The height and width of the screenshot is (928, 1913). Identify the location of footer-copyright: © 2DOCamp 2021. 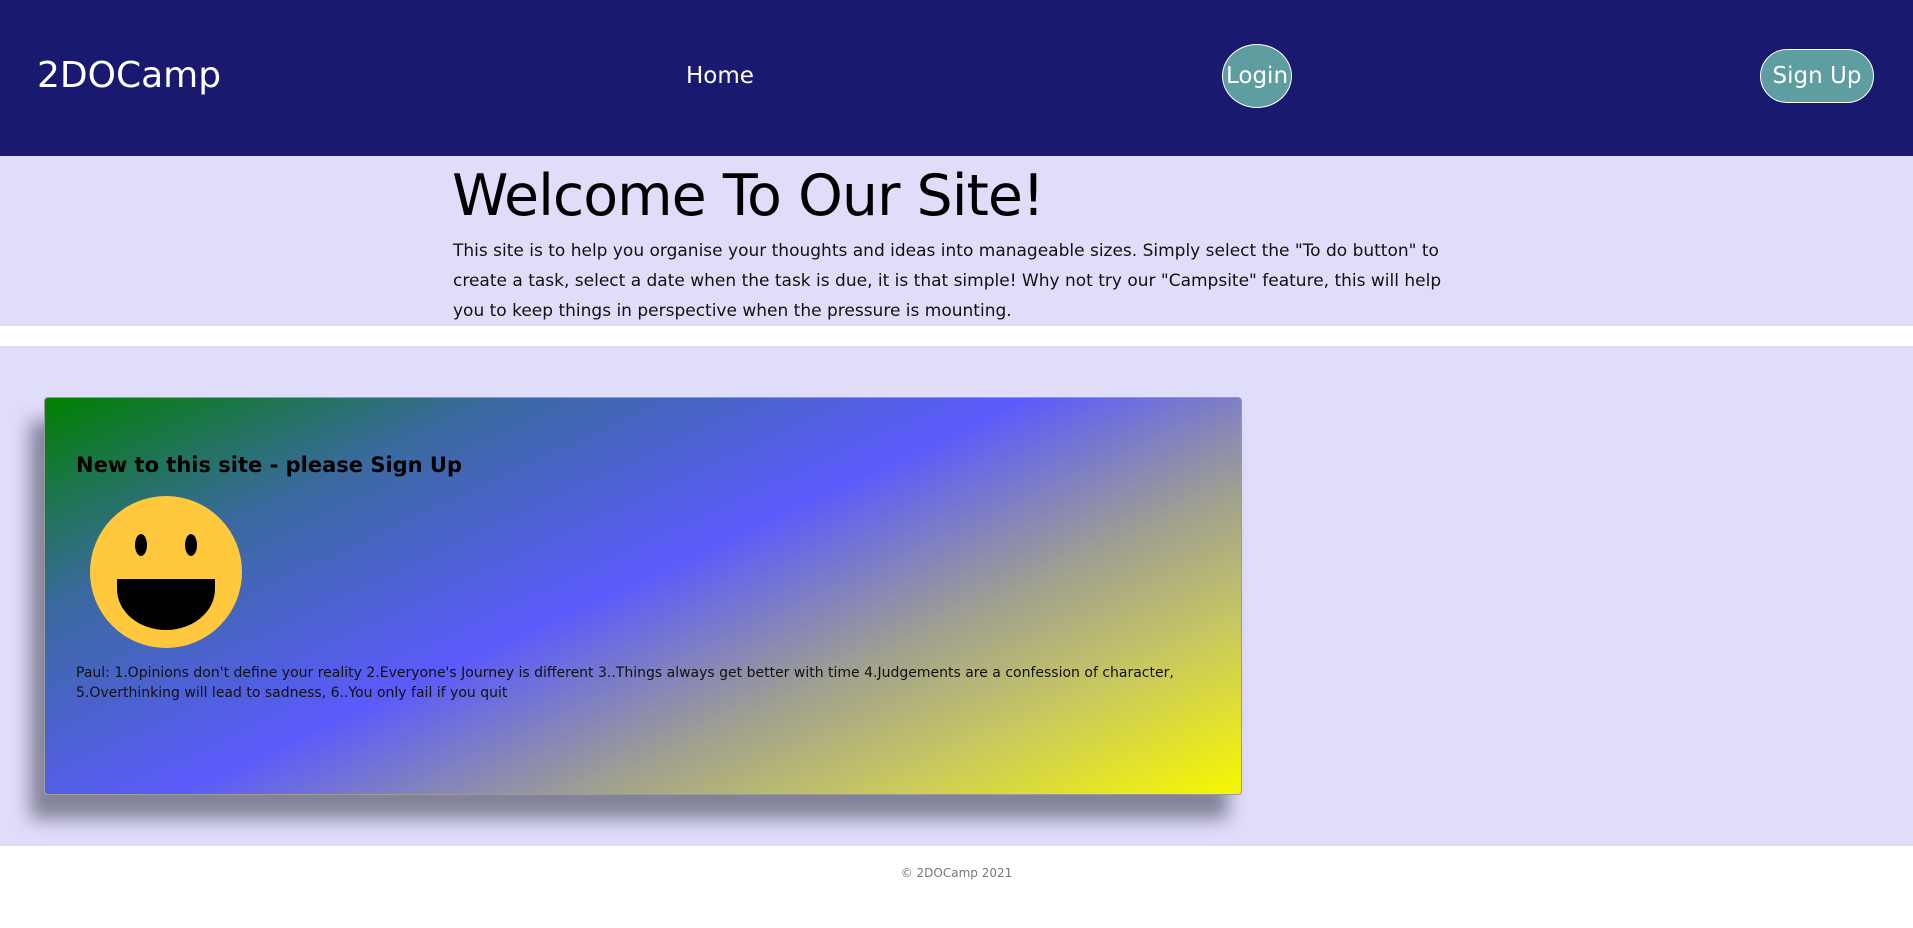
(956, 873).